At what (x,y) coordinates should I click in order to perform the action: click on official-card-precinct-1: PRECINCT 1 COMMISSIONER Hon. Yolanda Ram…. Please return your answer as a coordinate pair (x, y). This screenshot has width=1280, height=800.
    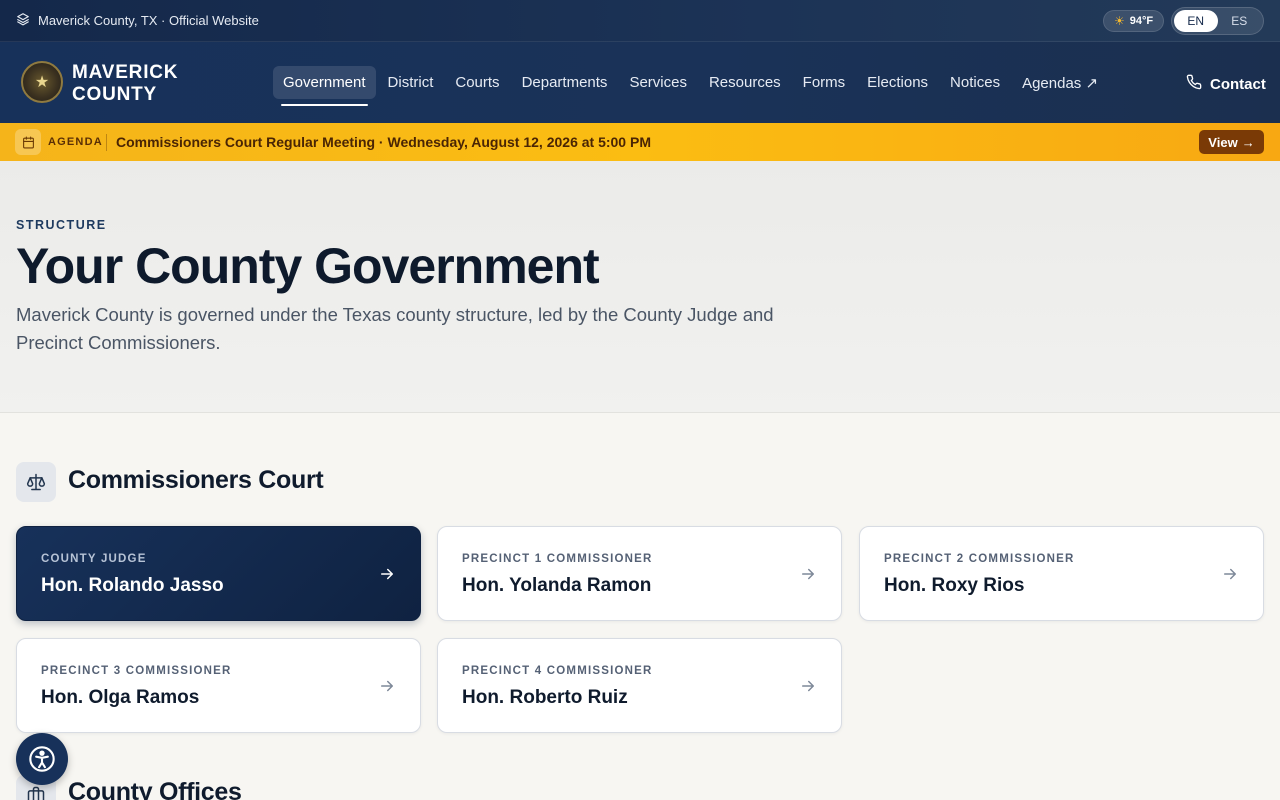
    Looking at the image, I should click on (639, 573).